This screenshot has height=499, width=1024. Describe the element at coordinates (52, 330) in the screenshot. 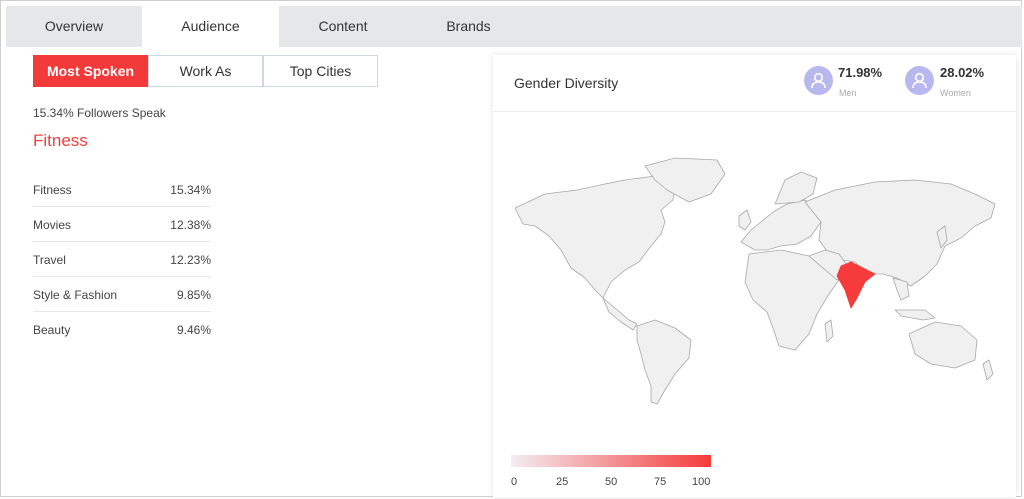

I see `item-name: Beauty` at that location.